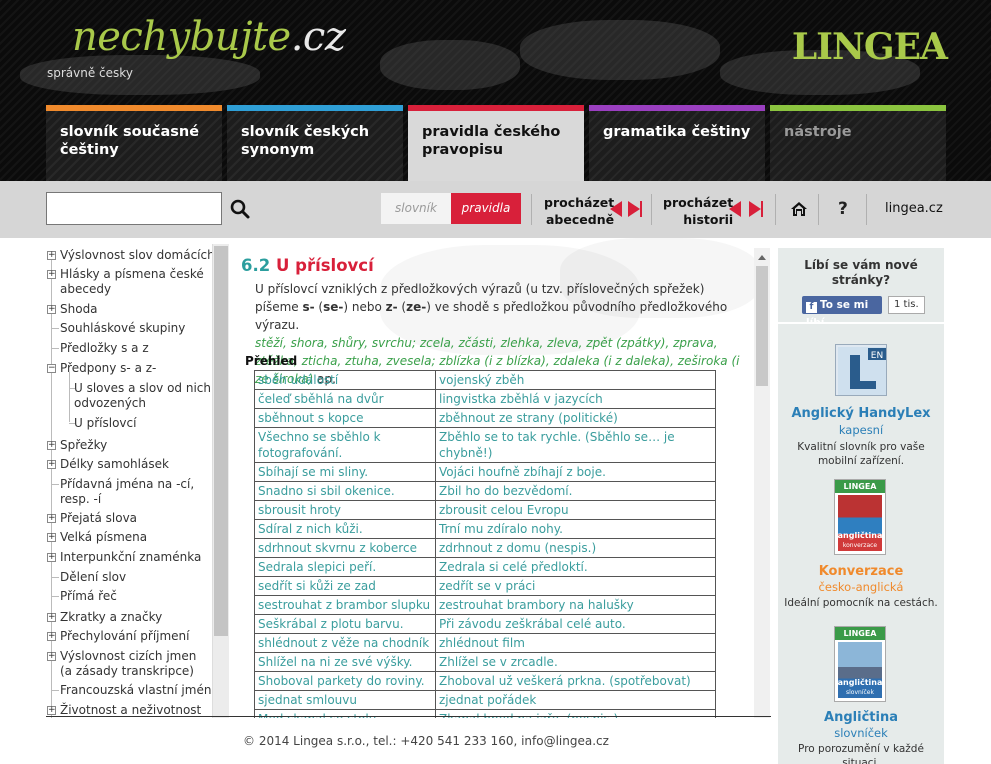 The width and height of the screenshot is (991, 764). Describe the element at coordinates (126, 492) in the screenshot. I see `tree-item: Přídavná jména na -cí, resp. -í` at that location.